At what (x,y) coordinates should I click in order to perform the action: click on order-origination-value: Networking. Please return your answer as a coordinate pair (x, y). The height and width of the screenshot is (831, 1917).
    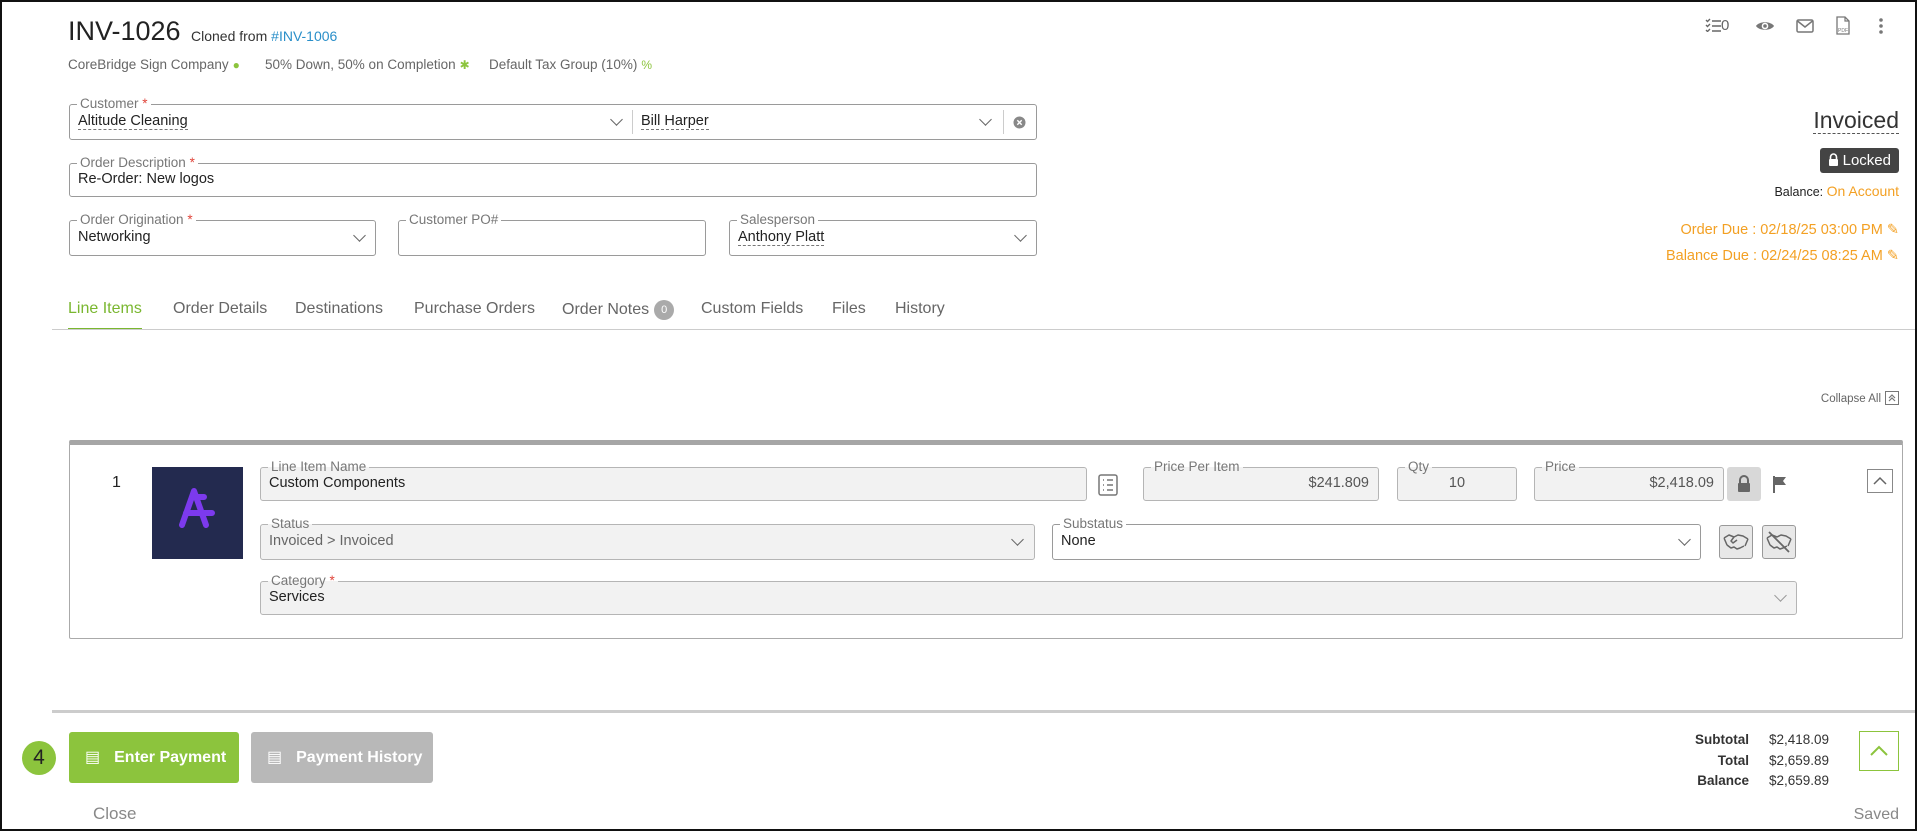
    Looking at the image, I should click on (114, 237).